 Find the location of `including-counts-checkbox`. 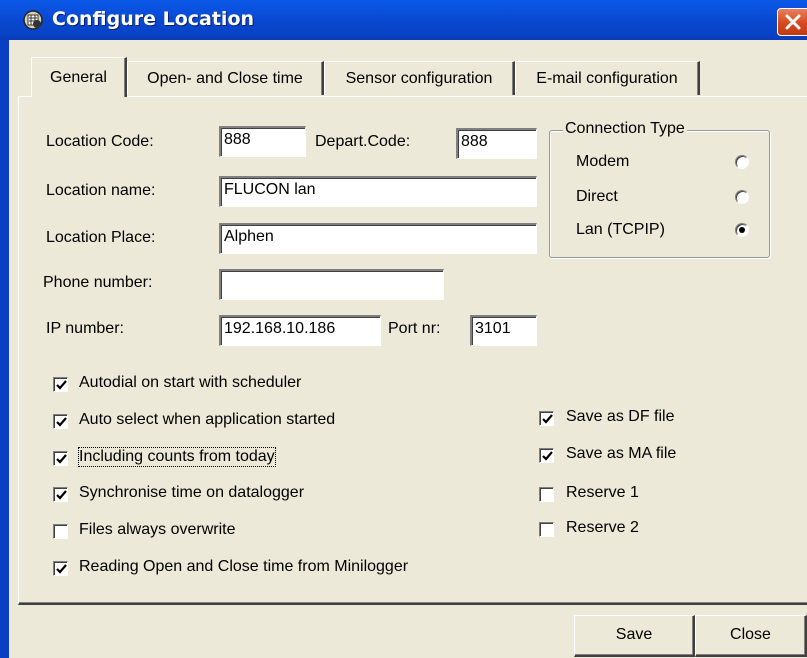

including-counts-checkbox is located at coordinates (60, 458).